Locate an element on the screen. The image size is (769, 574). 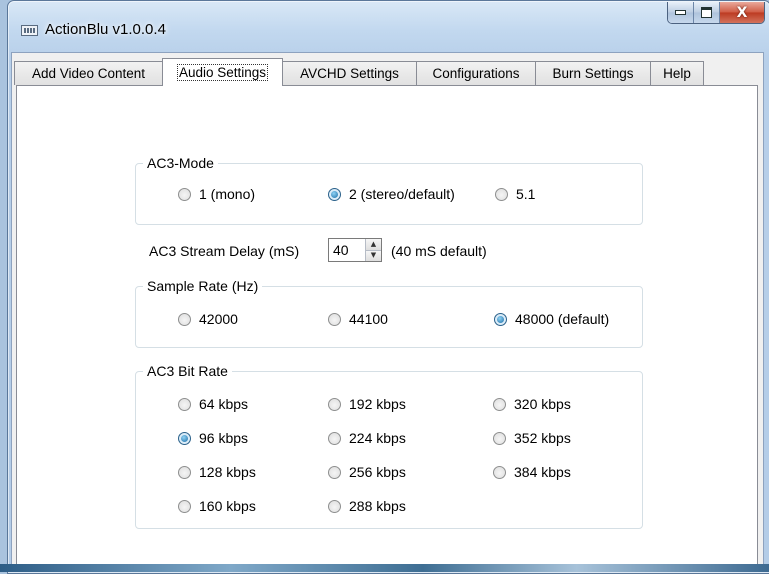
sample-rate-legend: Sample Rate (Hz) is located at coordinates (203, 286).